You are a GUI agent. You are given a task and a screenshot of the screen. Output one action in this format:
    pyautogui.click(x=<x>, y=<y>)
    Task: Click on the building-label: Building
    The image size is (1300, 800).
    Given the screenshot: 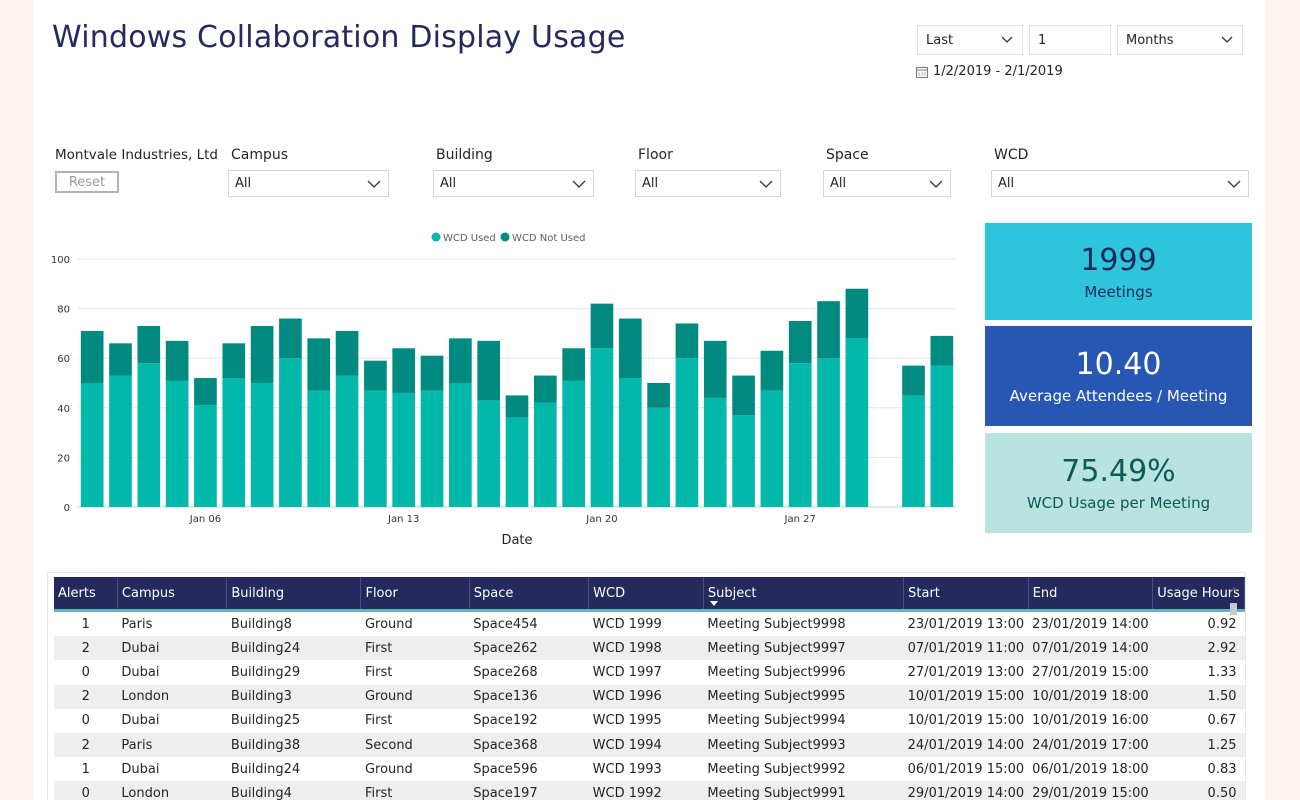 What is the action you would take?
    pyautogui.click(x=464, y=155)
    